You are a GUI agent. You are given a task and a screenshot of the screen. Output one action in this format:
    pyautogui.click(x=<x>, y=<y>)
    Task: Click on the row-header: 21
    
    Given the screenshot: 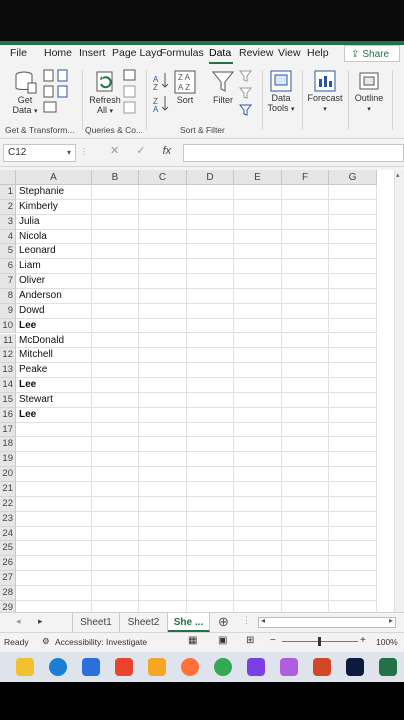 What is the action you would take?
    pyautogui.click(x=8, y=489)
    